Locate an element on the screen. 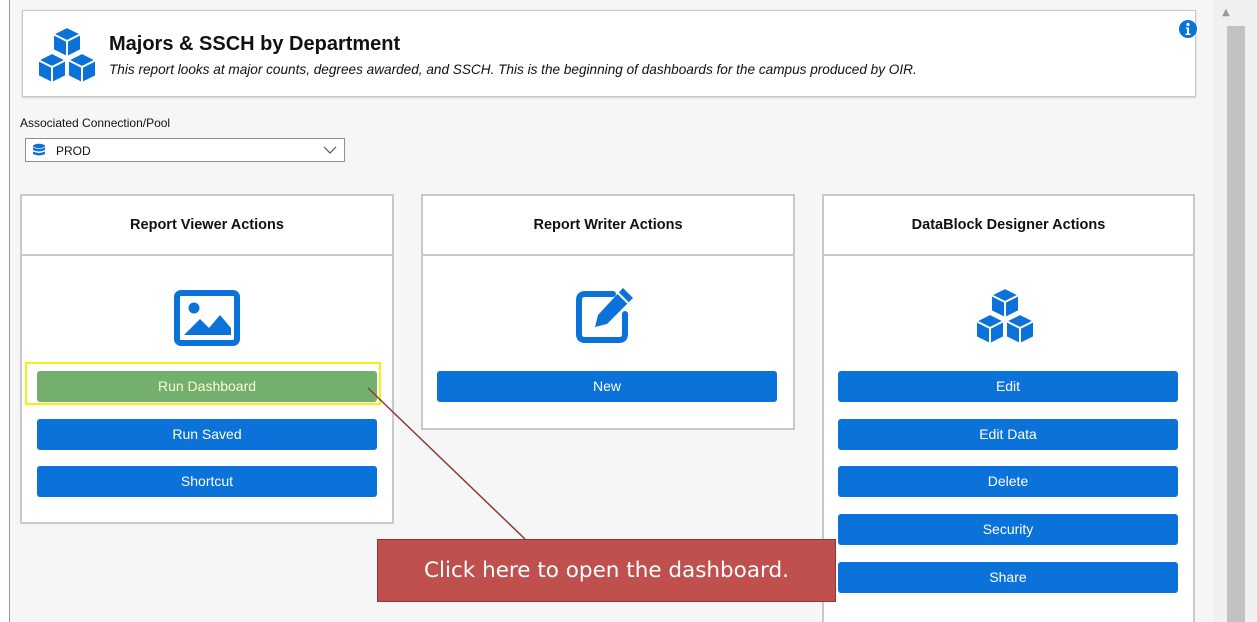 The width and height of the screenshot is (1257, 622). edit-data-button: Edit Data is located at coordinates (1008, 434).